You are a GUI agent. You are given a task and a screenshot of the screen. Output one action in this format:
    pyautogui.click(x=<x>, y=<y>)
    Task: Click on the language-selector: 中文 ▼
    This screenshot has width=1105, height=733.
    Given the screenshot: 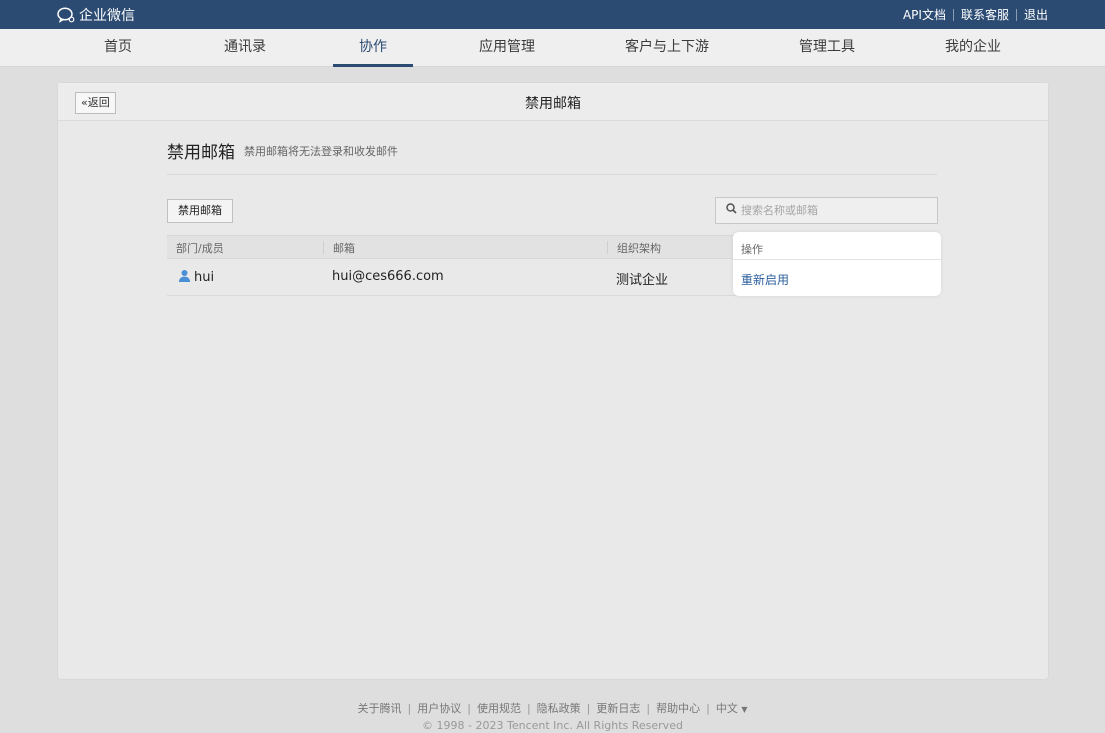 What is the action you would take?
    pyautogui.click(x=732, y=708)
    